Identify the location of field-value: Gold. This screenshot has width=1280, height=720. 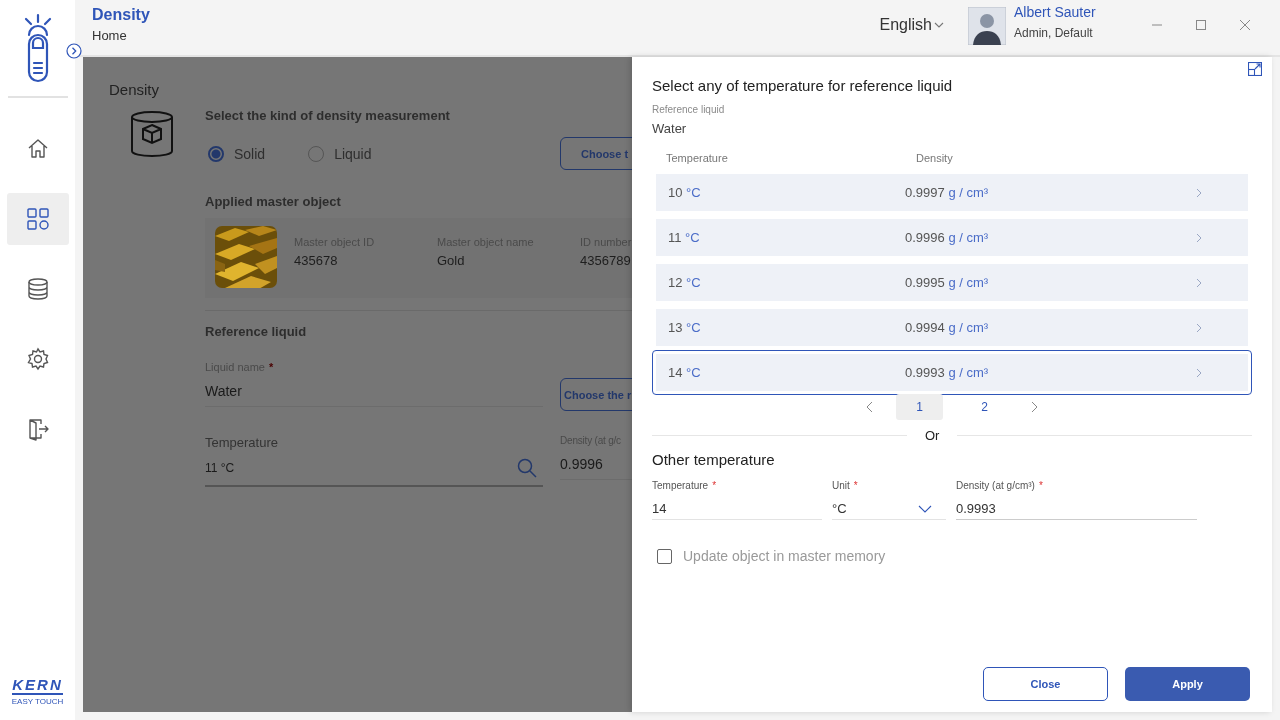
(451, 260).